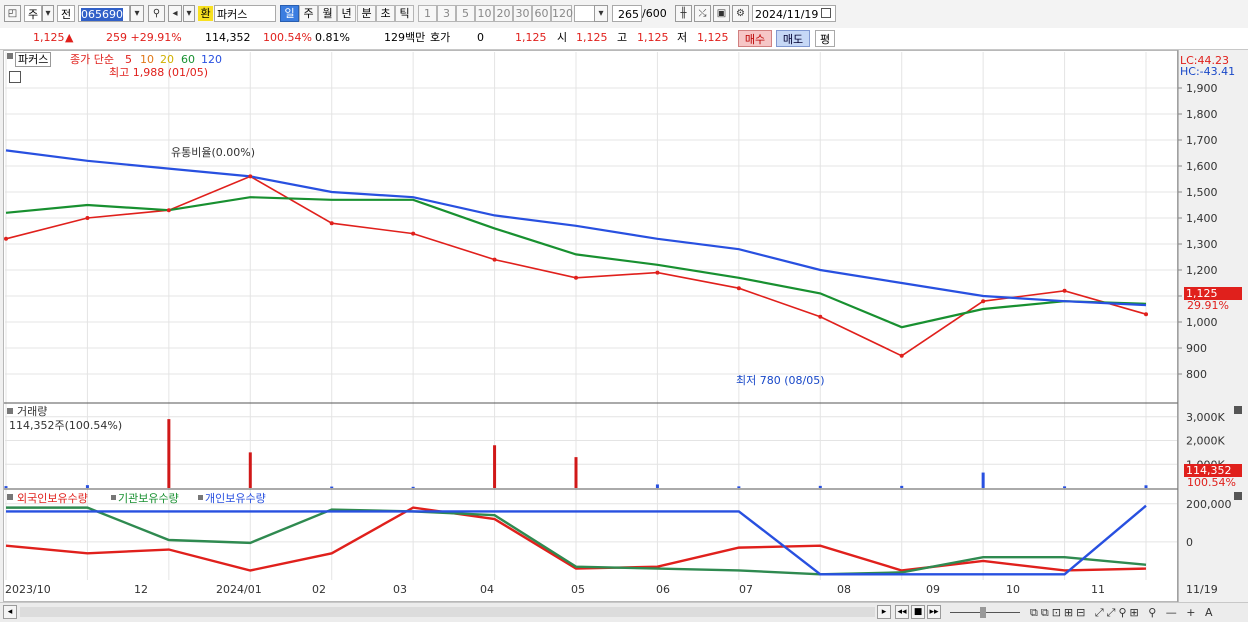  I want to click on holding-tick-label: 200,000, so click(1209, 504).